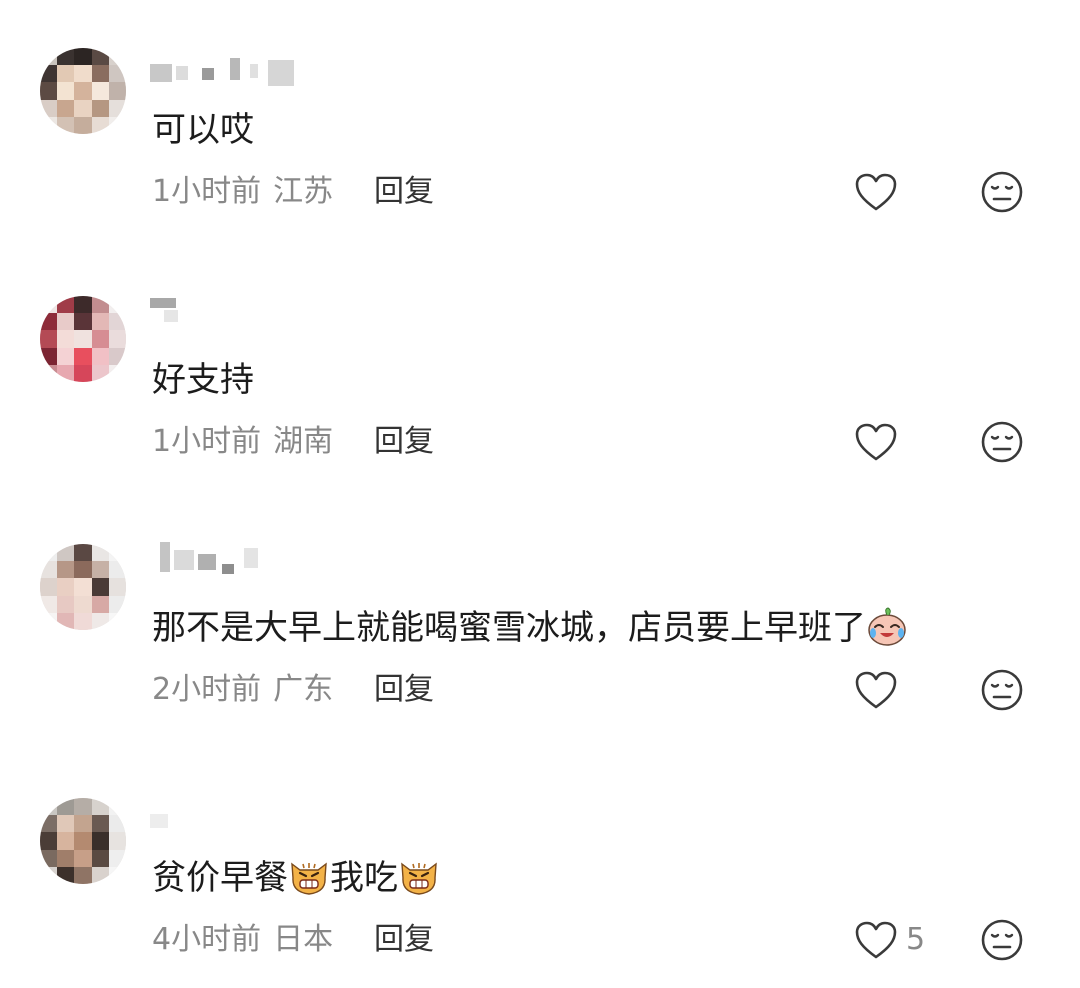 The height and width of the screenshot is (988, 1080). I want to click on comment-meta: 1小时前 江苏, so click(242, 192).